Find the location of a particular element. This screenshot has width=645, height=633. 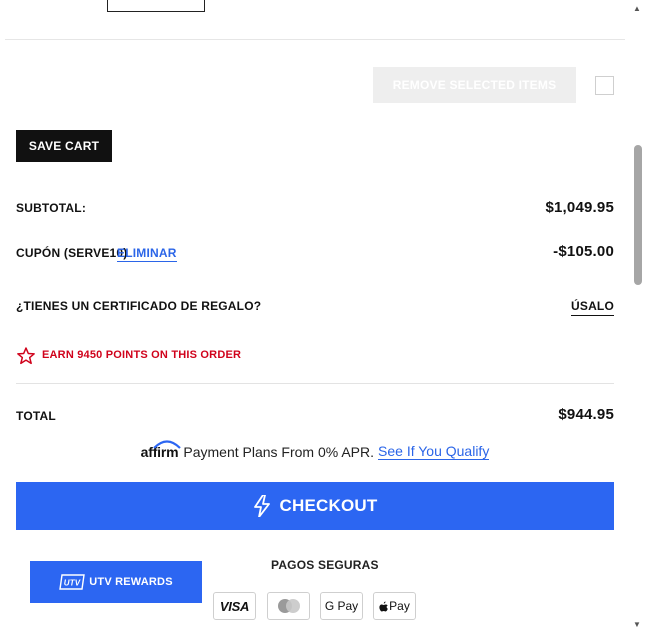

affirm-text: Payment Plans From 0% APR. is located at coordinates (279, 452).